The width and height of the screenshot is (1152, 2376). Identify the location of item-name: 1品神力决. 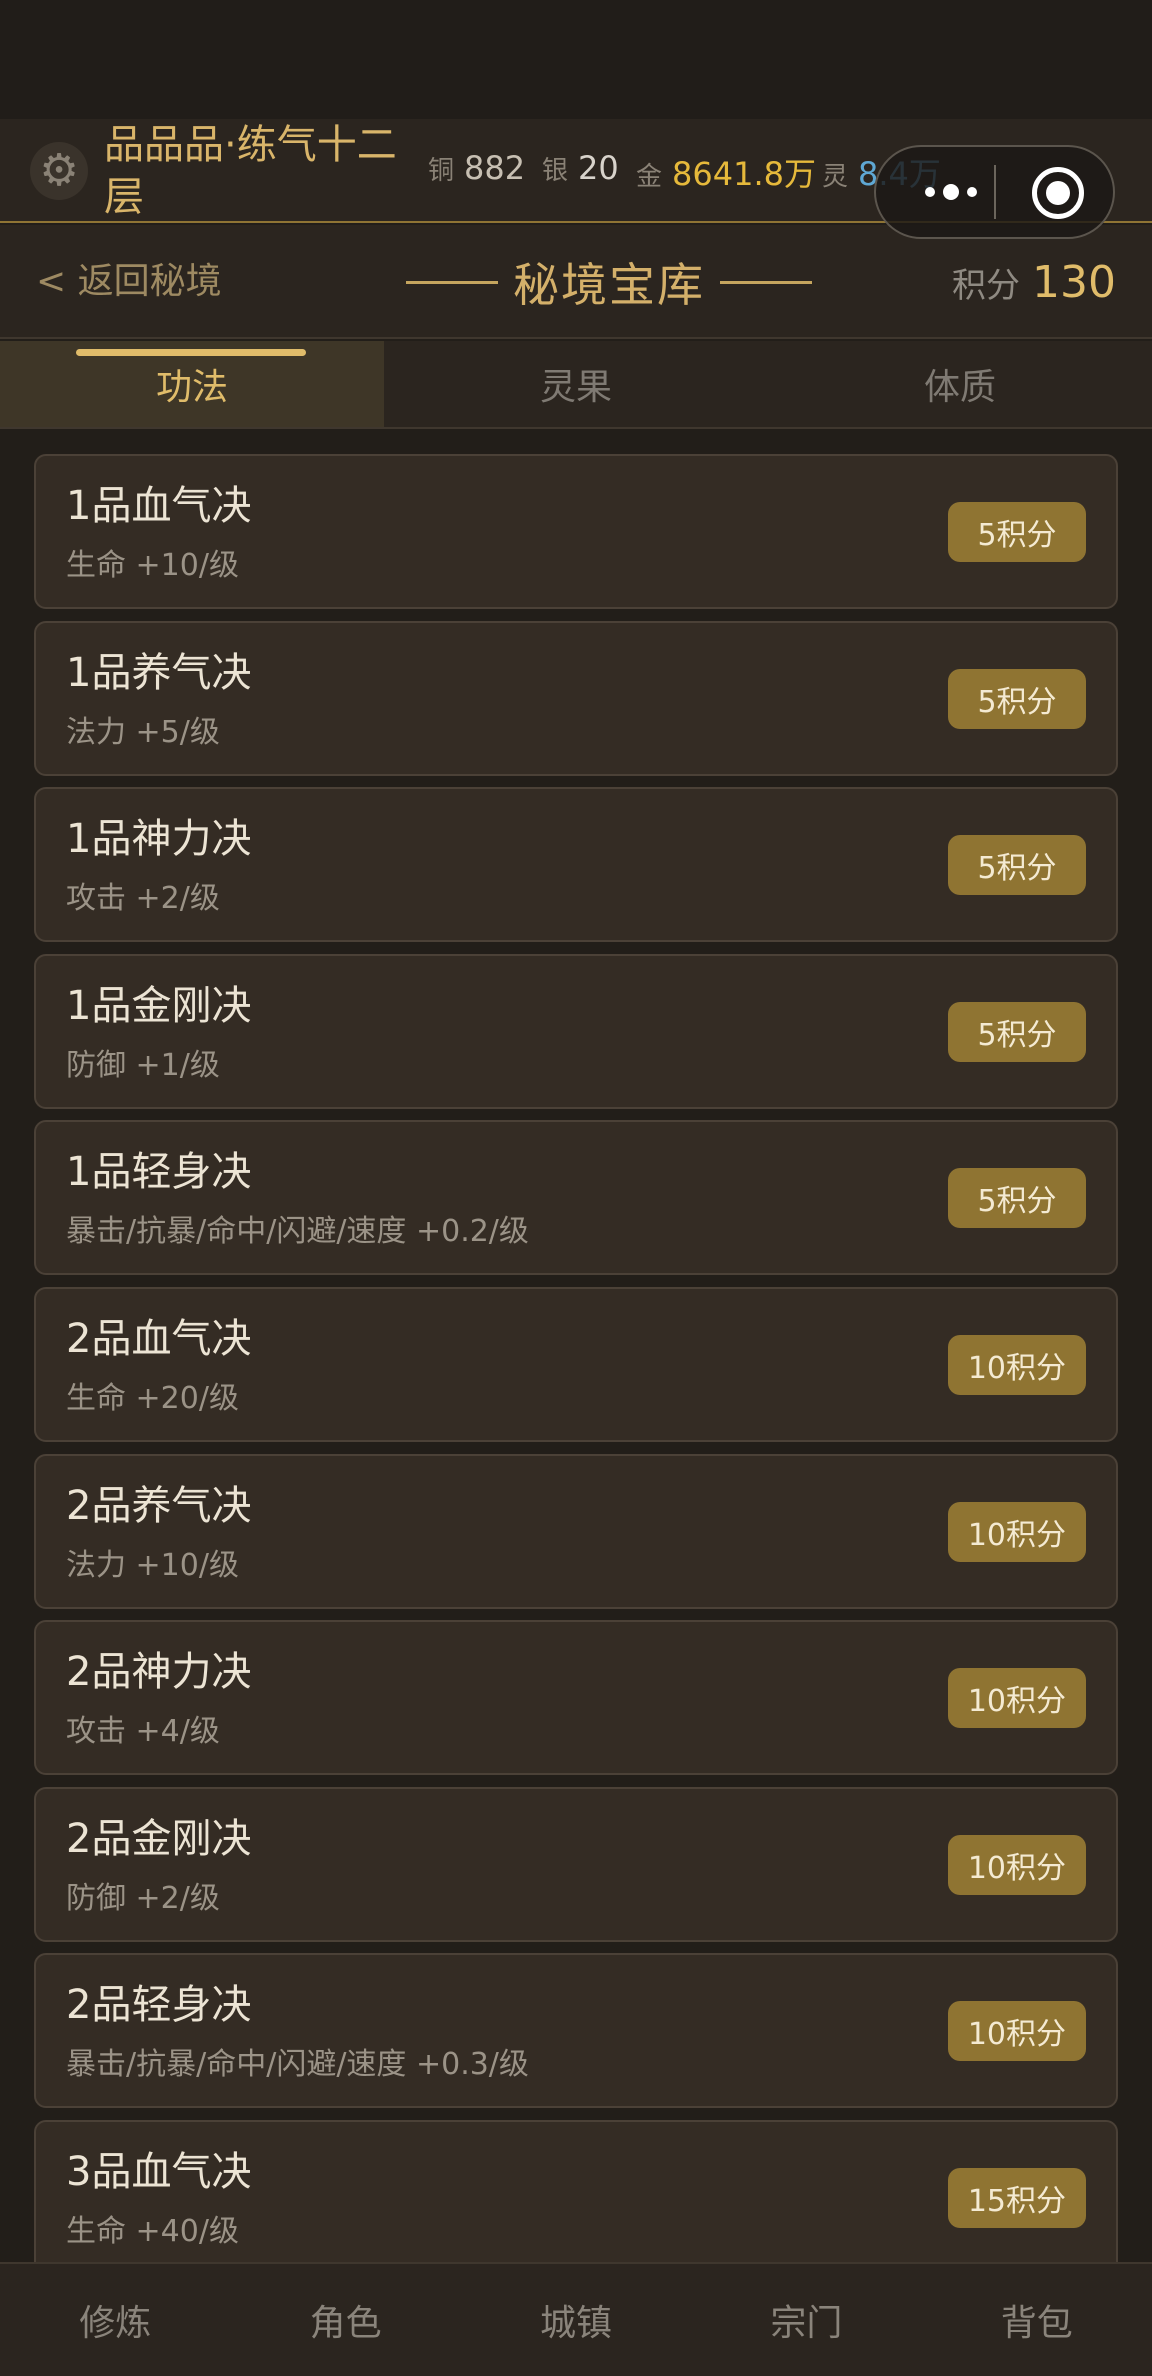
(159, 839).